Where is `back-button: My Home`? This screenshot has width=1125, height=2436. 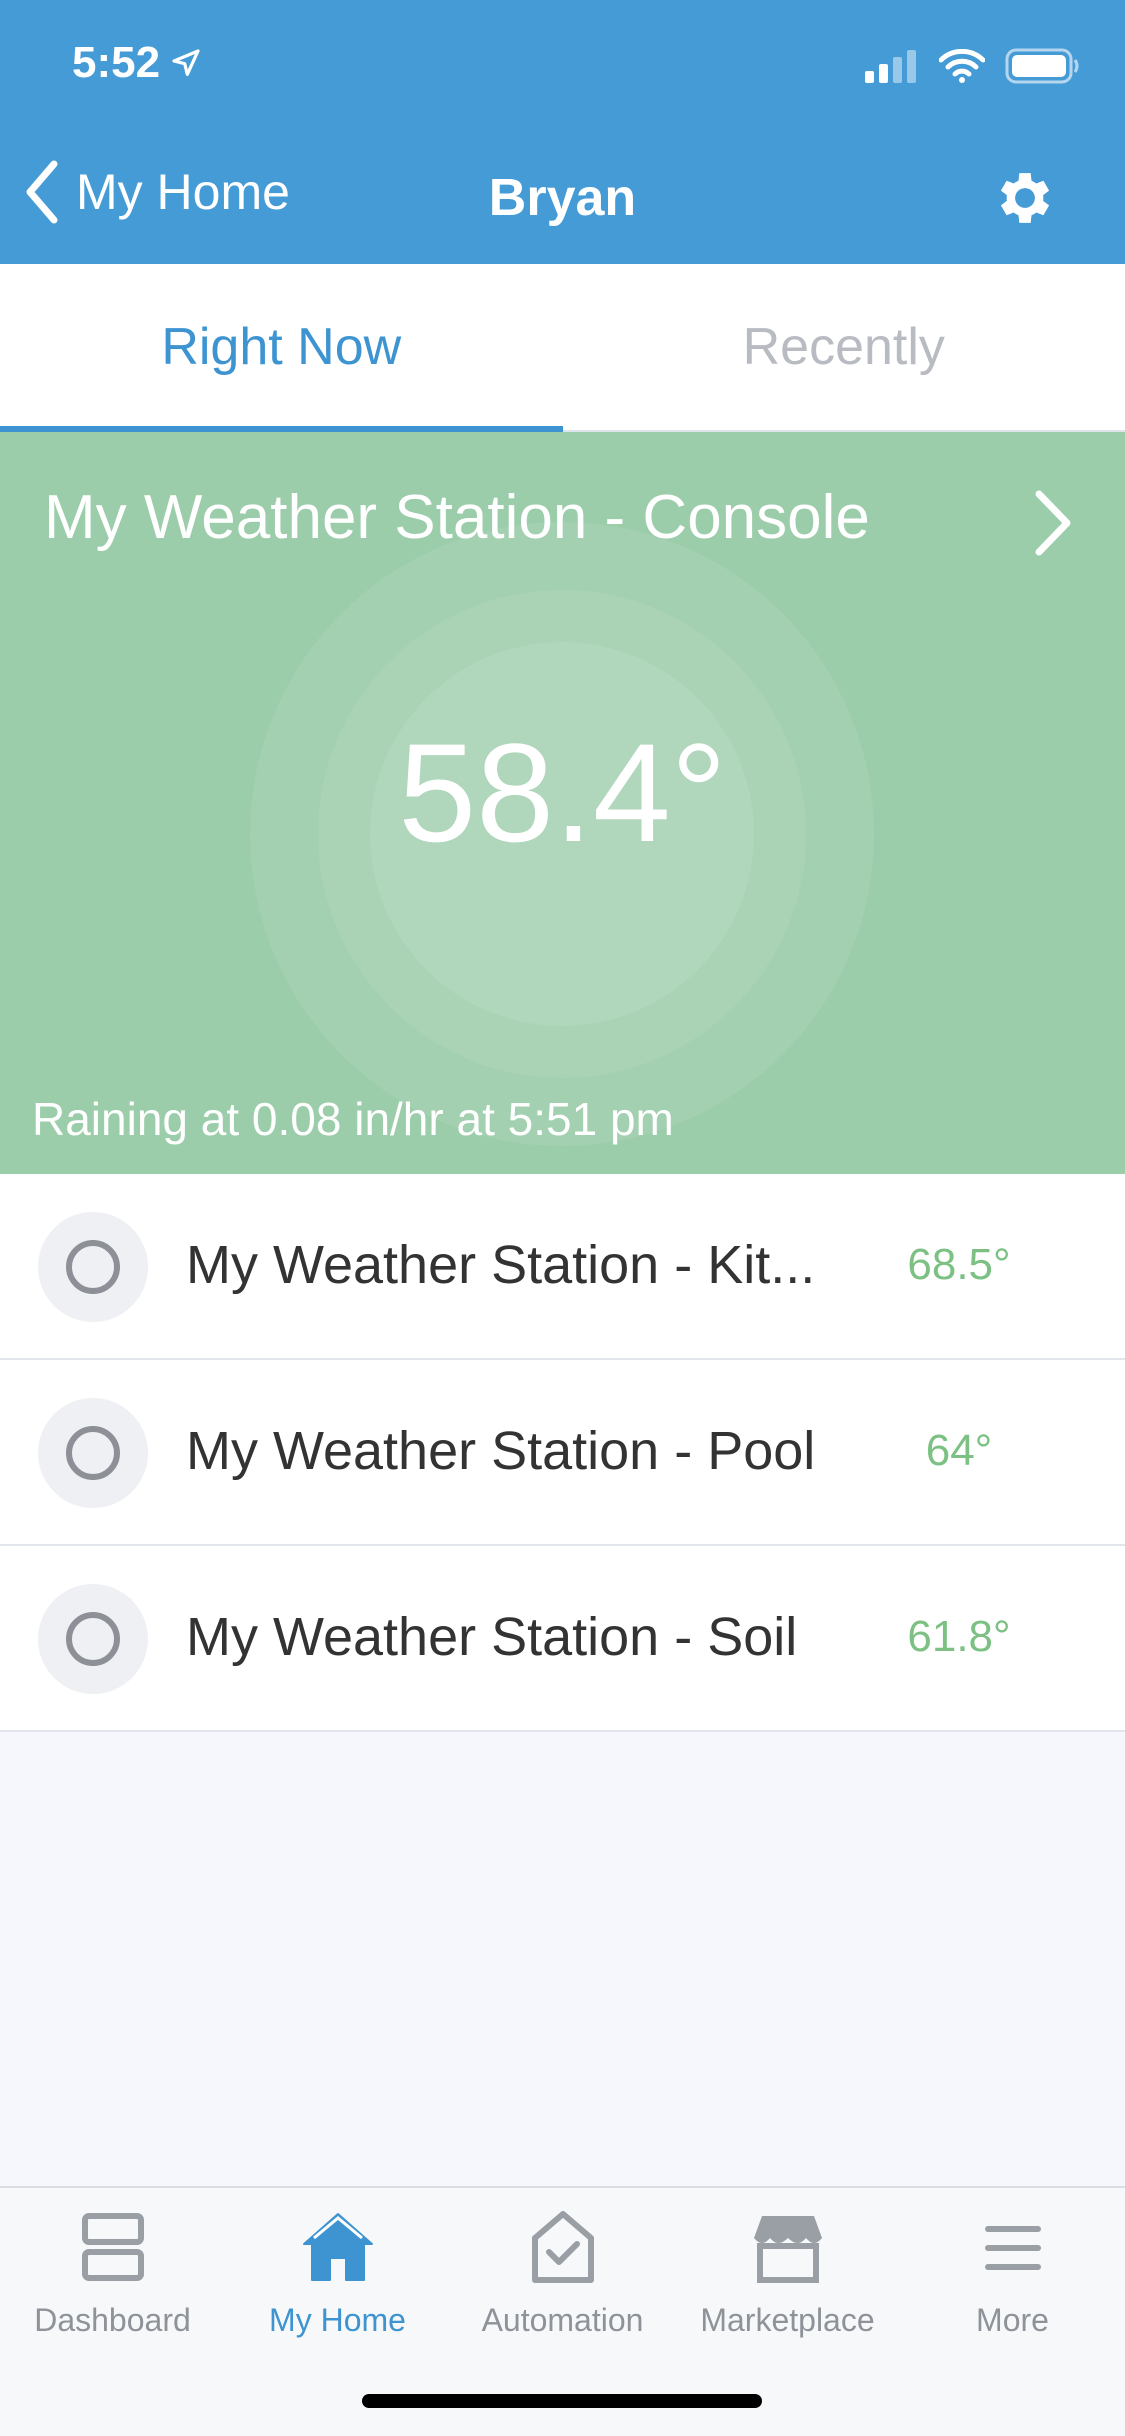 back-button: My Home is located at coordinates (156, 192).